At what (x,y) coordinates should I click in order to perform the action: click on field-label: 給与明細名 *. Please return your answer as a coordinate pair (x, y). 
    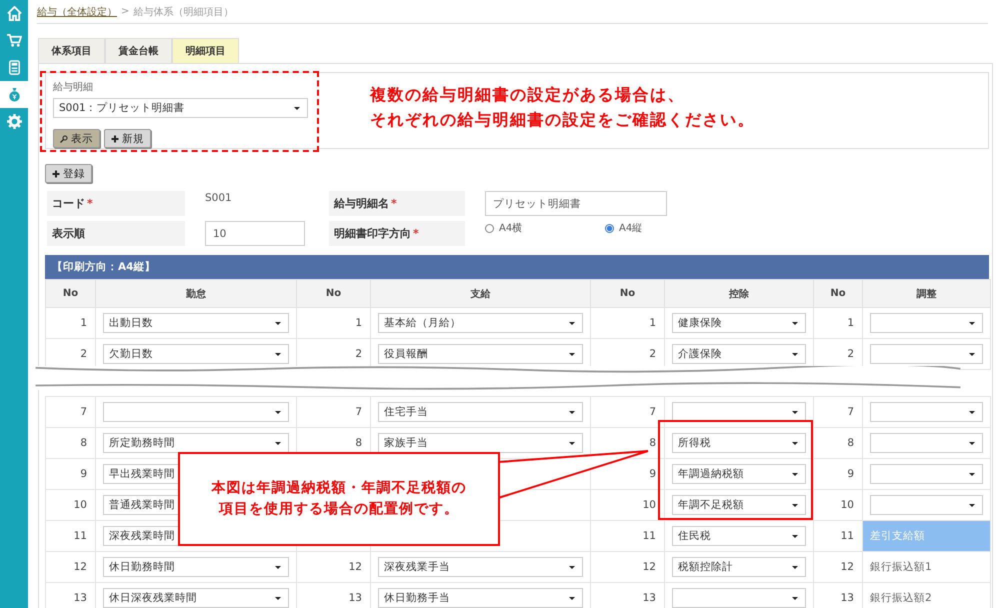
    Looking at the image, I should click on (397, 203).